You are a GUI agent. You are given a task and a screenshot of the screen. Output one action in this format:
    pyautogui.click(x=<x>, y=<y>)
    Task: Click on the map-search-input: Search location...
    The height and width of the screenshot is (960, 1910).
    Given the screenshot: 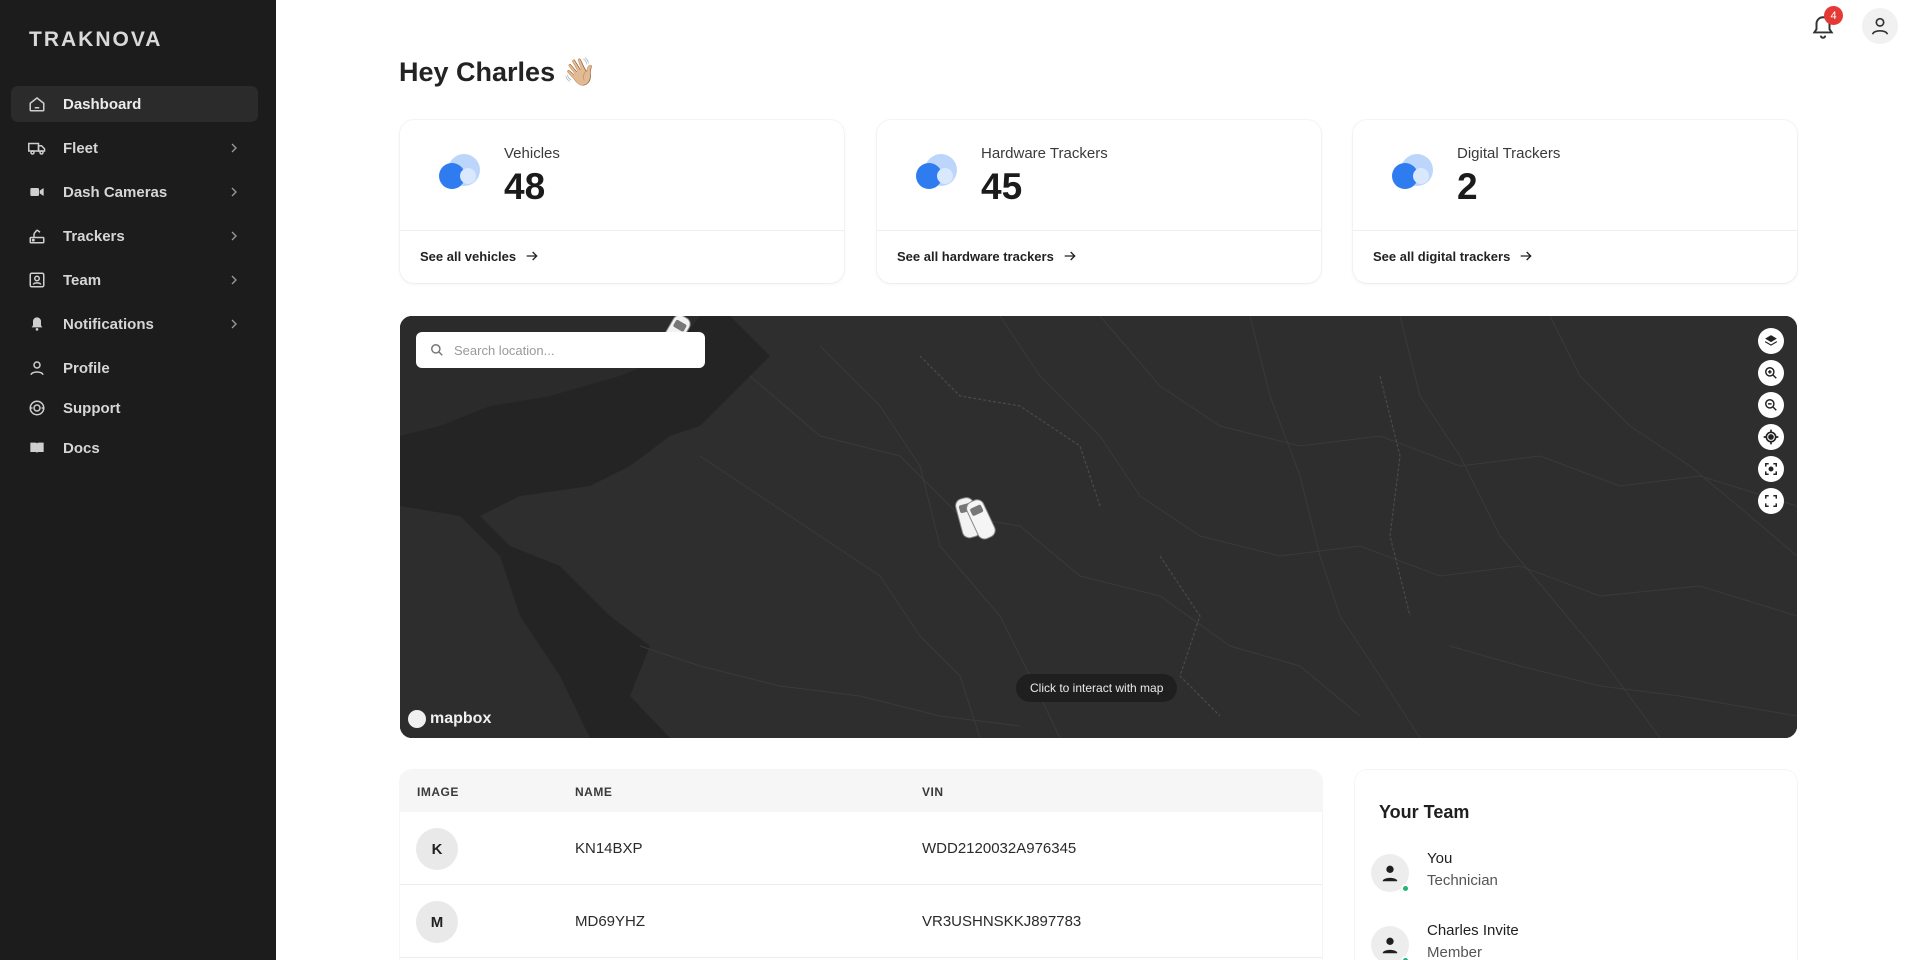 What is the action you would take?
    pyautogui.click(x=560, y=350)
    